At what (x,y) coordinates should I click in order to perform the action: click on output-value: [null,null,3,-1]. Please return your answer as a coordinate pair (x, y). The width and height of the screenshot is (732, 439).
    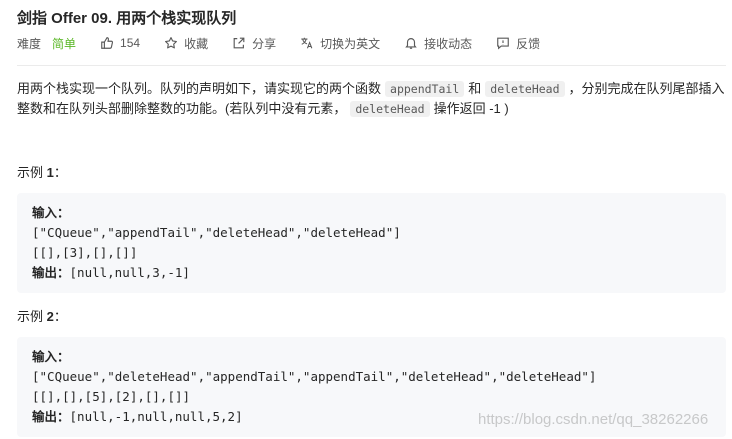
    Looking at the image, I should click on (129, 272).